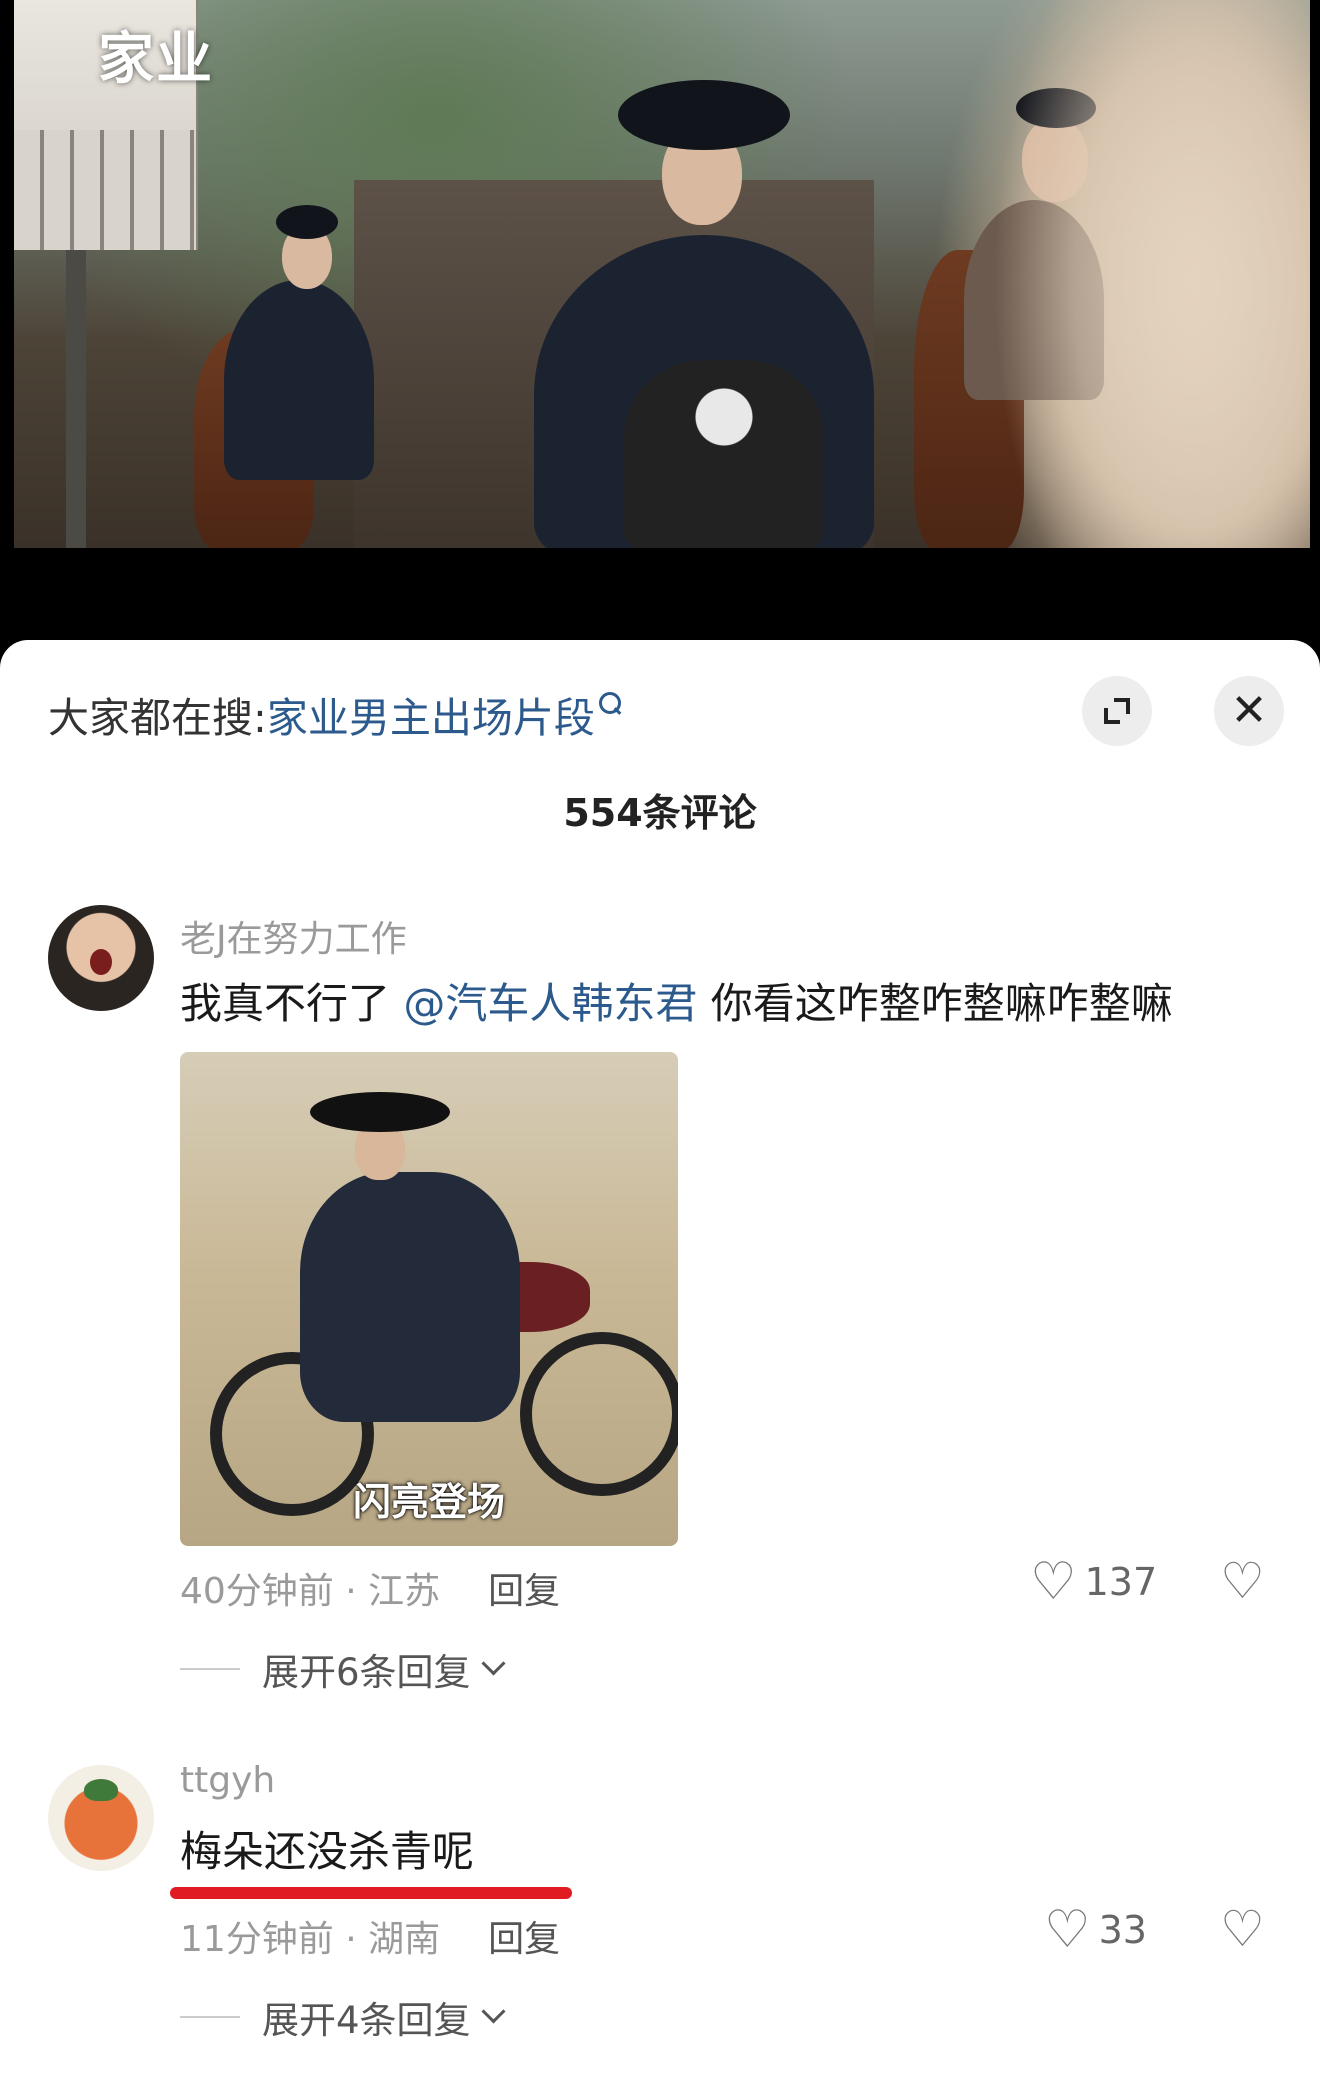 Image resolution: width=1320 pixels, height=2100 pixels. I want to click on like-count: 33, so click(1122, 1930).